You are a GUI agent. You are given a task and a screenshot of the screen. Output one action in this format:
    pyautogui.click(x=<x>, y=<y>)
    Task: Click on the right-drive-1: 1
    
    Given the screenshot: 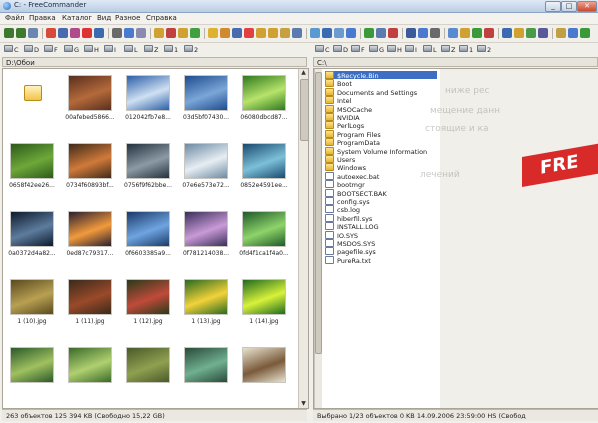 What is the action you would take?
    pyautogui.click(x=466, y=49)
    